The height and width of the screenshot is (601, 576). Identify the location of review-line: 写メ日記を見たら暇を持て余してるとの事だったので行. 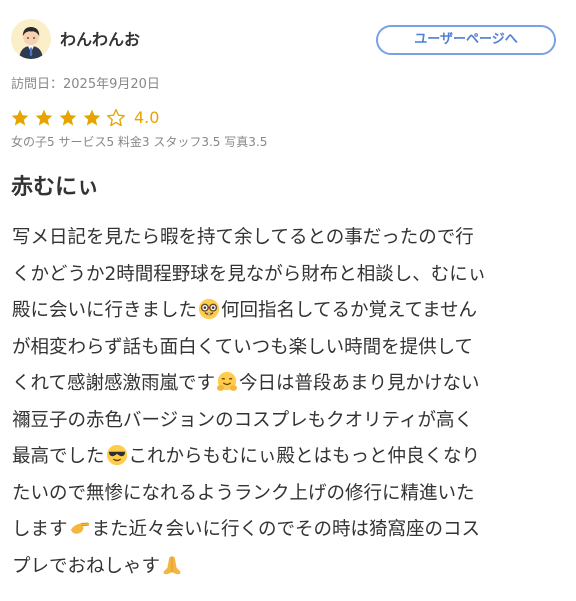
(286, 238).